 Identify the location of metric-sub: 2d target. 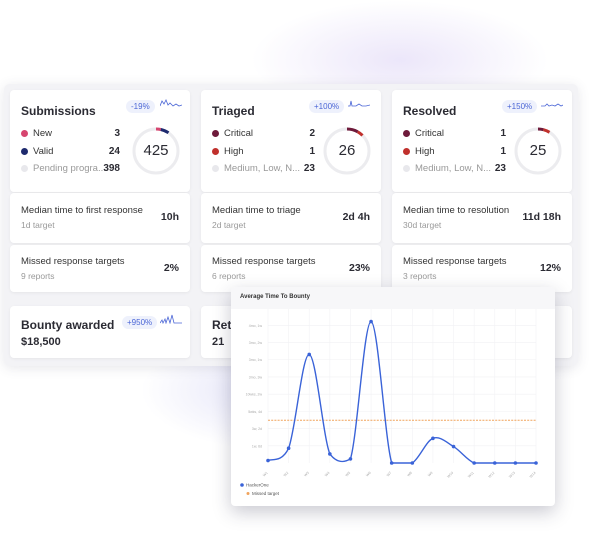
(229, 225).